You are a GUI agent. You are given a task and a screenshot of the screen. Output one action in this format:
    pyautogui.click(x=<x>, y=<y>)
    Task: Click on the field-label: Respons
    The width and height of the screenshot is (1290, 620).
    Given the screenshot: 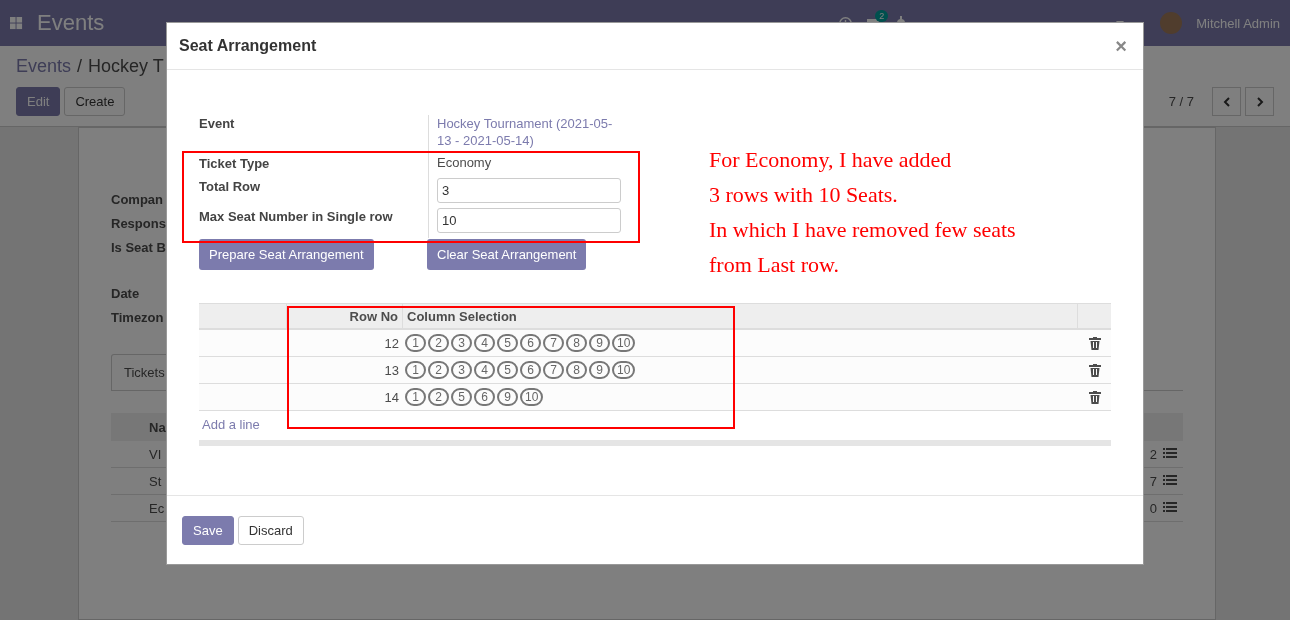 What is the action you would take?
    pyautogui.click(x=138, y=224)
    